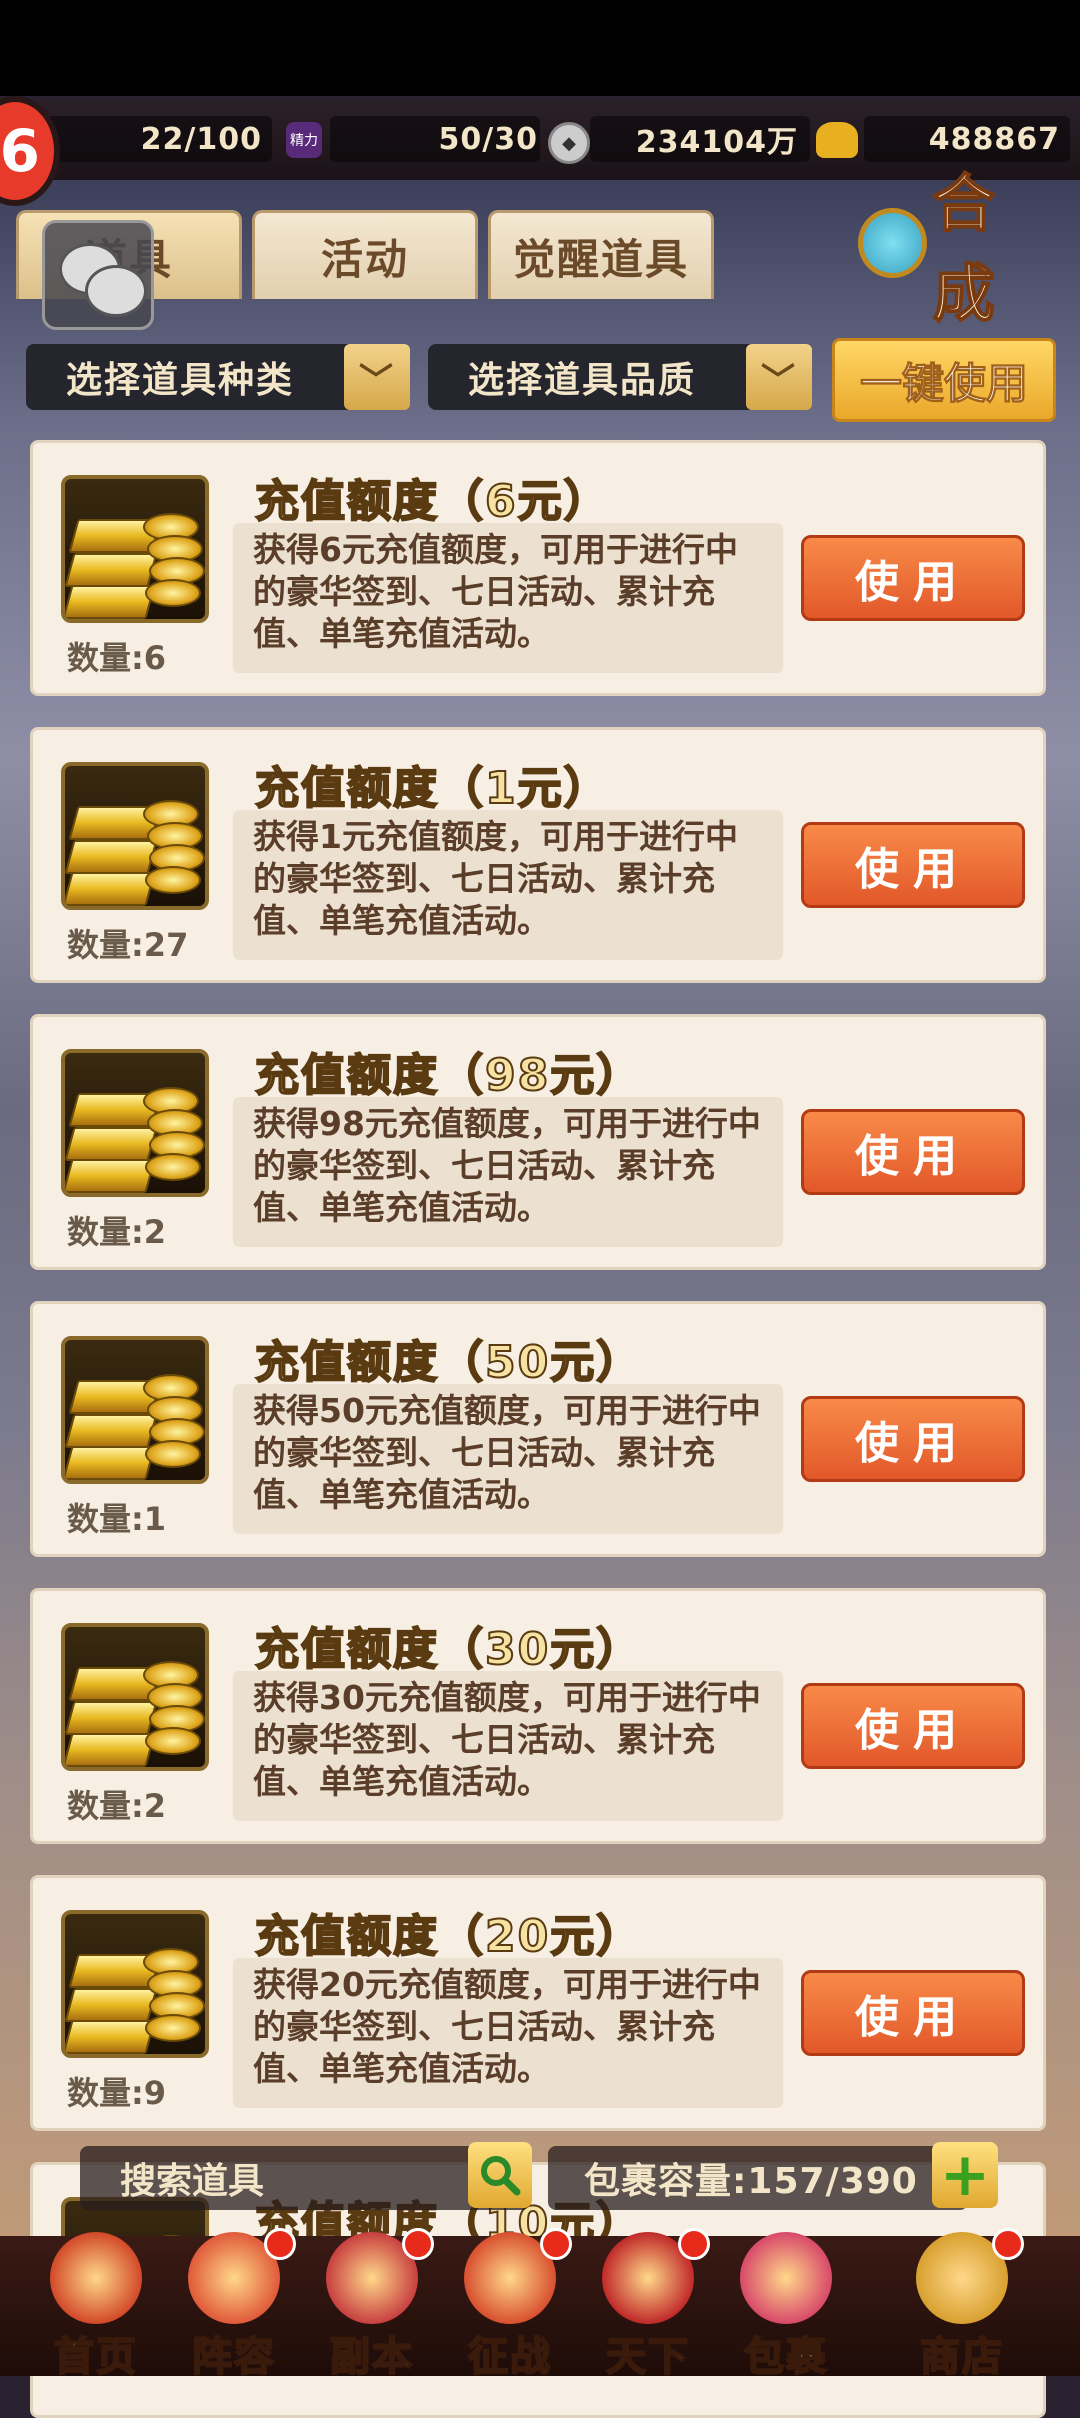 The width and height of the screenshot is (1080, 2418). I want to click on nav-item: 天下, so click(648, 2304).